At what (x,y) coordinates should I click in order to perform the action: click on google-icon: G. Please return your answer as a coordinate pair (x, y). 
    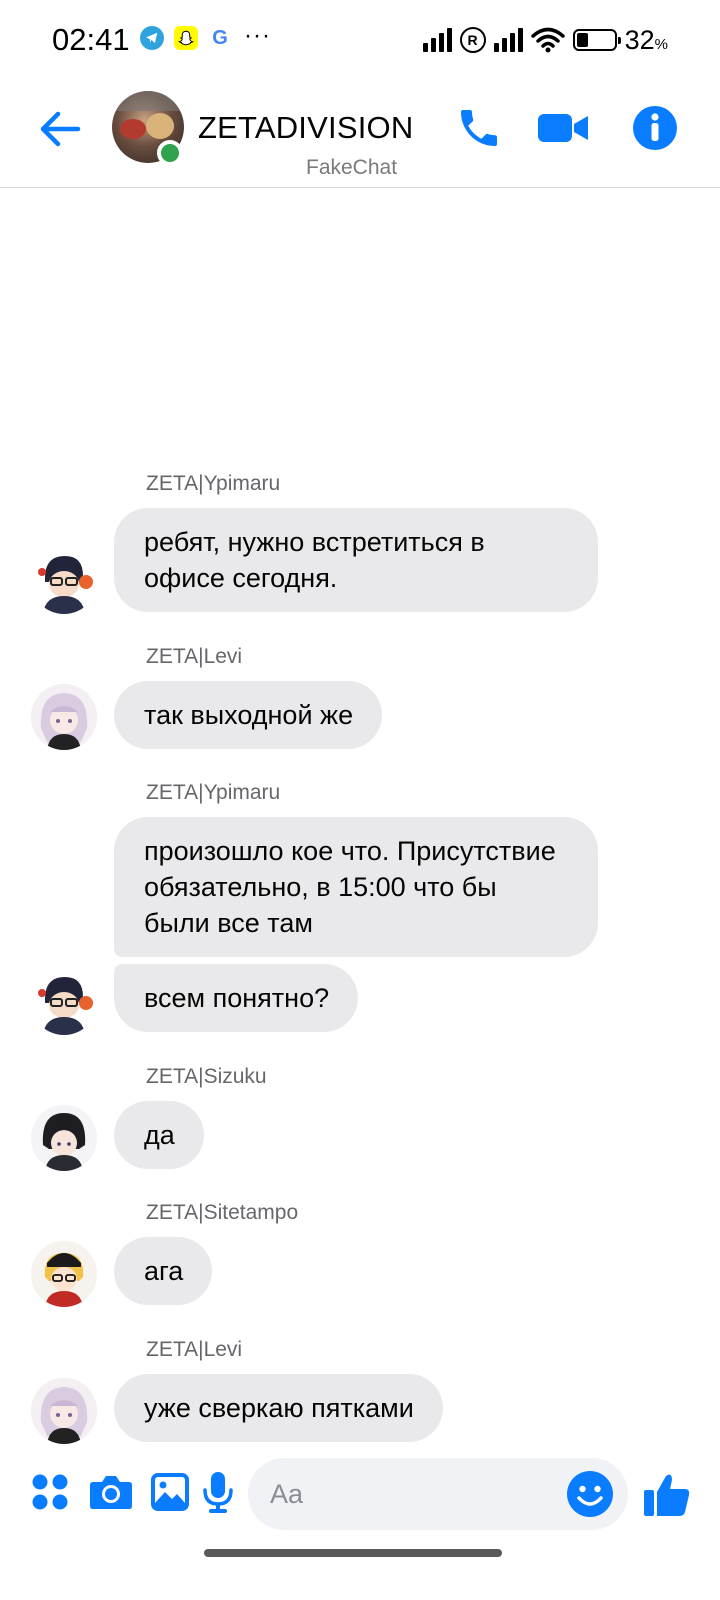
    Looking at the image, I should click on (220, 37).